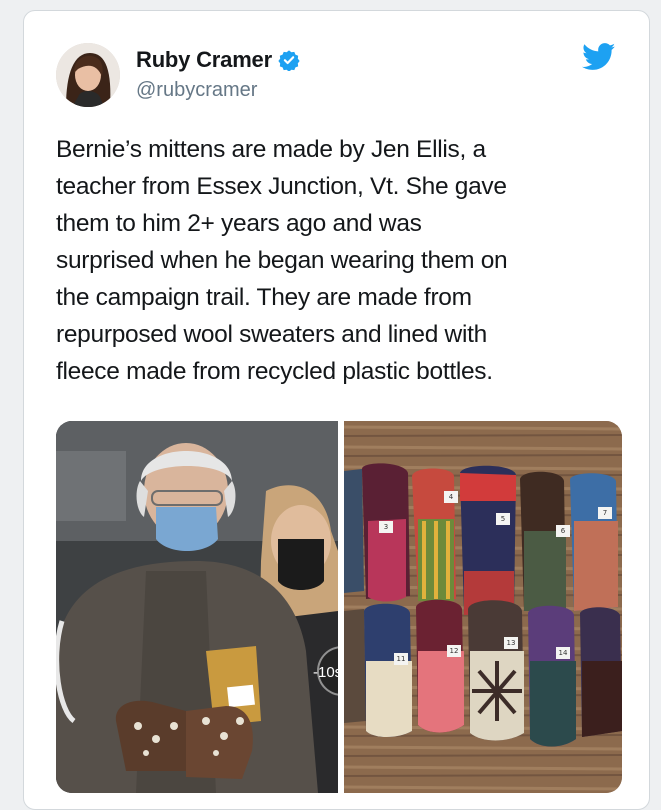  What do you see at coordinates (503, 519) in the screenshot?
I see `mitten-tag: 5` at bounding box center [503, 519].